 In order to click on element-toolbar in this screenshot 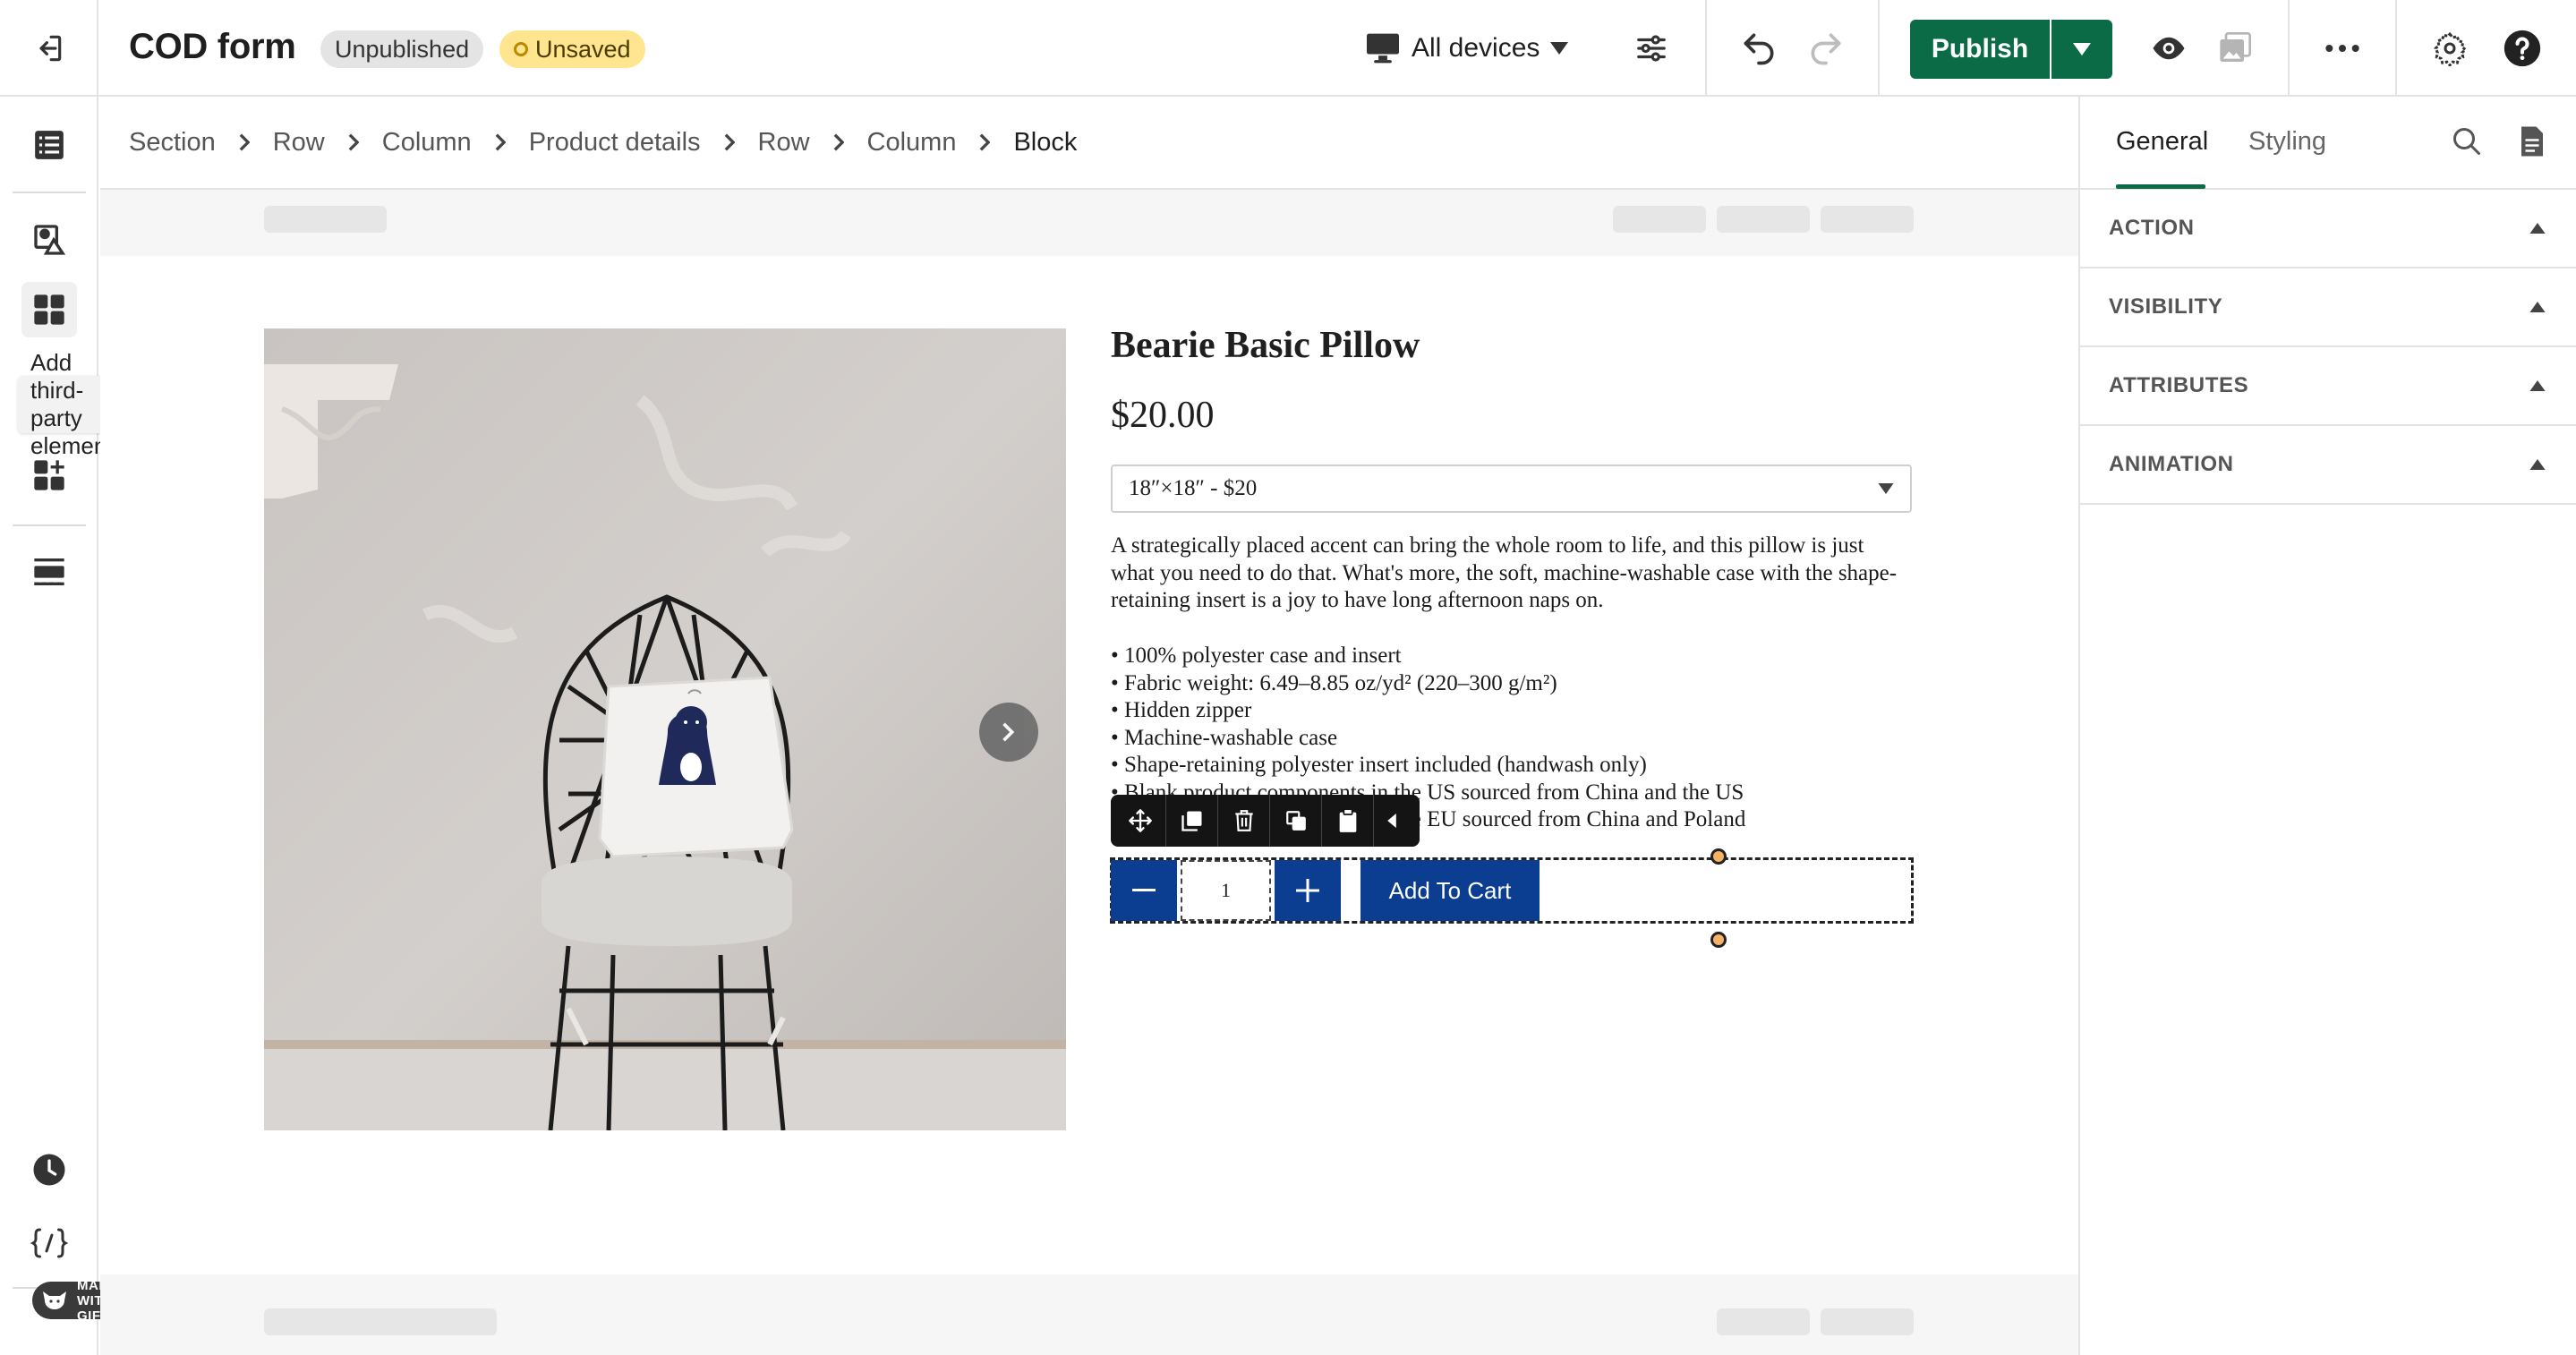, I will do `click(1265, 821)`.